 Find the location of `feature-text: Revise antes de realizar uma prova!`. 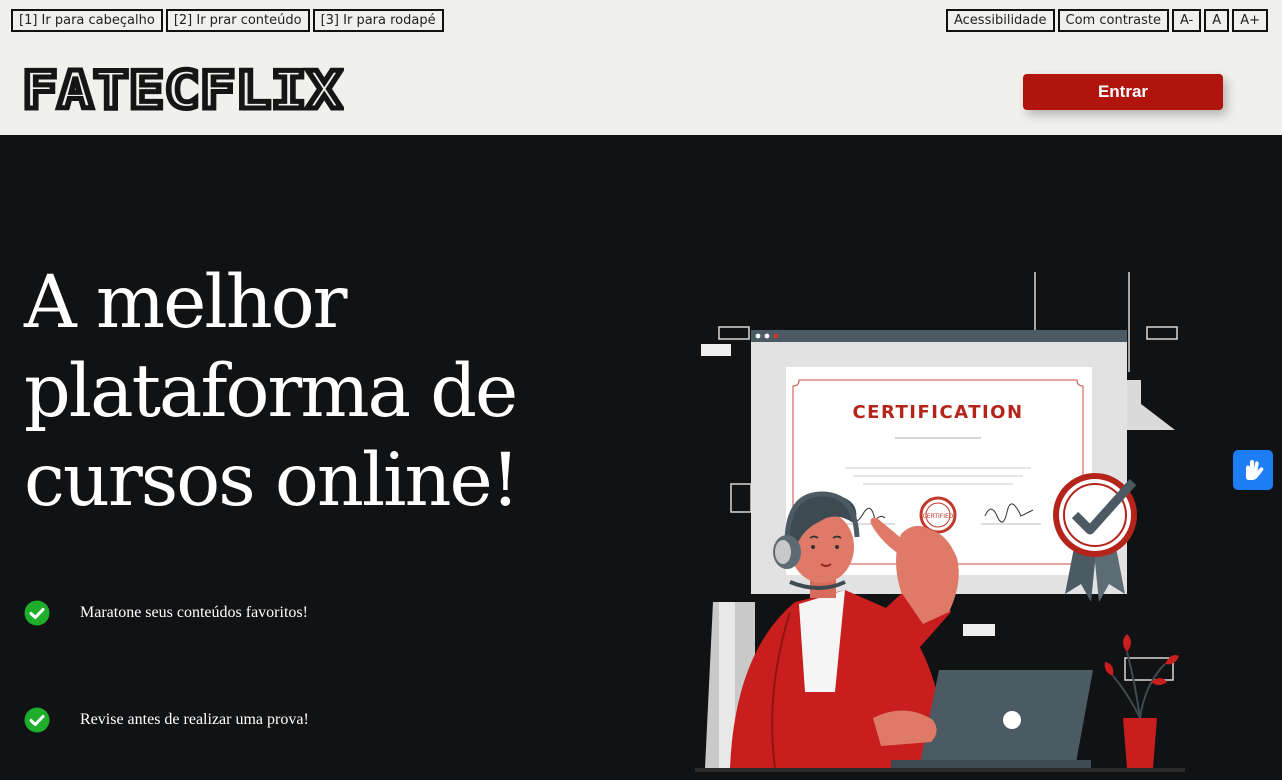

feature-text: Revise antes de realizar uma prova! is located at coordinates (194, 719).